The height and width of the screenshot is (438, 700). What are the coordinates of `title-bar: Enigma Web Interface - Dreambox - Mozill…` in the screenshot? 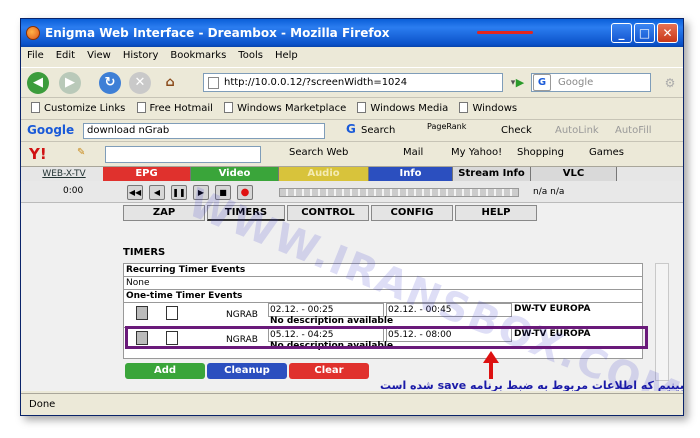 It's located at (352, 33).